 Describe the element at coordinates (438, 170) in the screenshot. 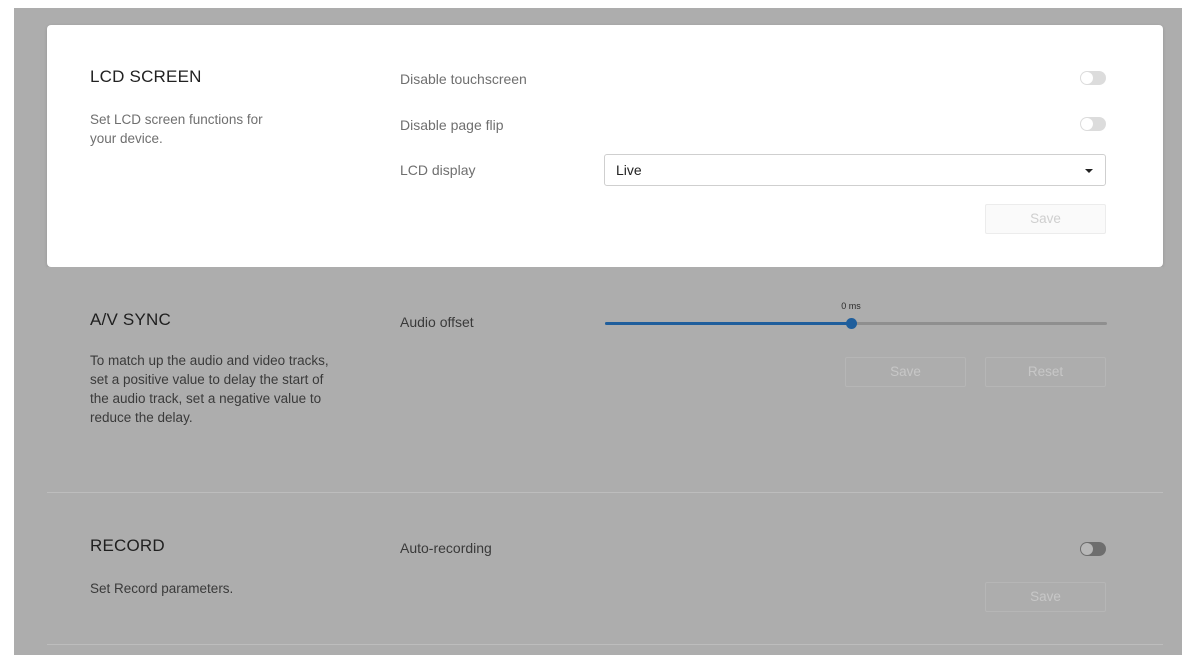

I see `lcd-display-label: LCD display` at that location.